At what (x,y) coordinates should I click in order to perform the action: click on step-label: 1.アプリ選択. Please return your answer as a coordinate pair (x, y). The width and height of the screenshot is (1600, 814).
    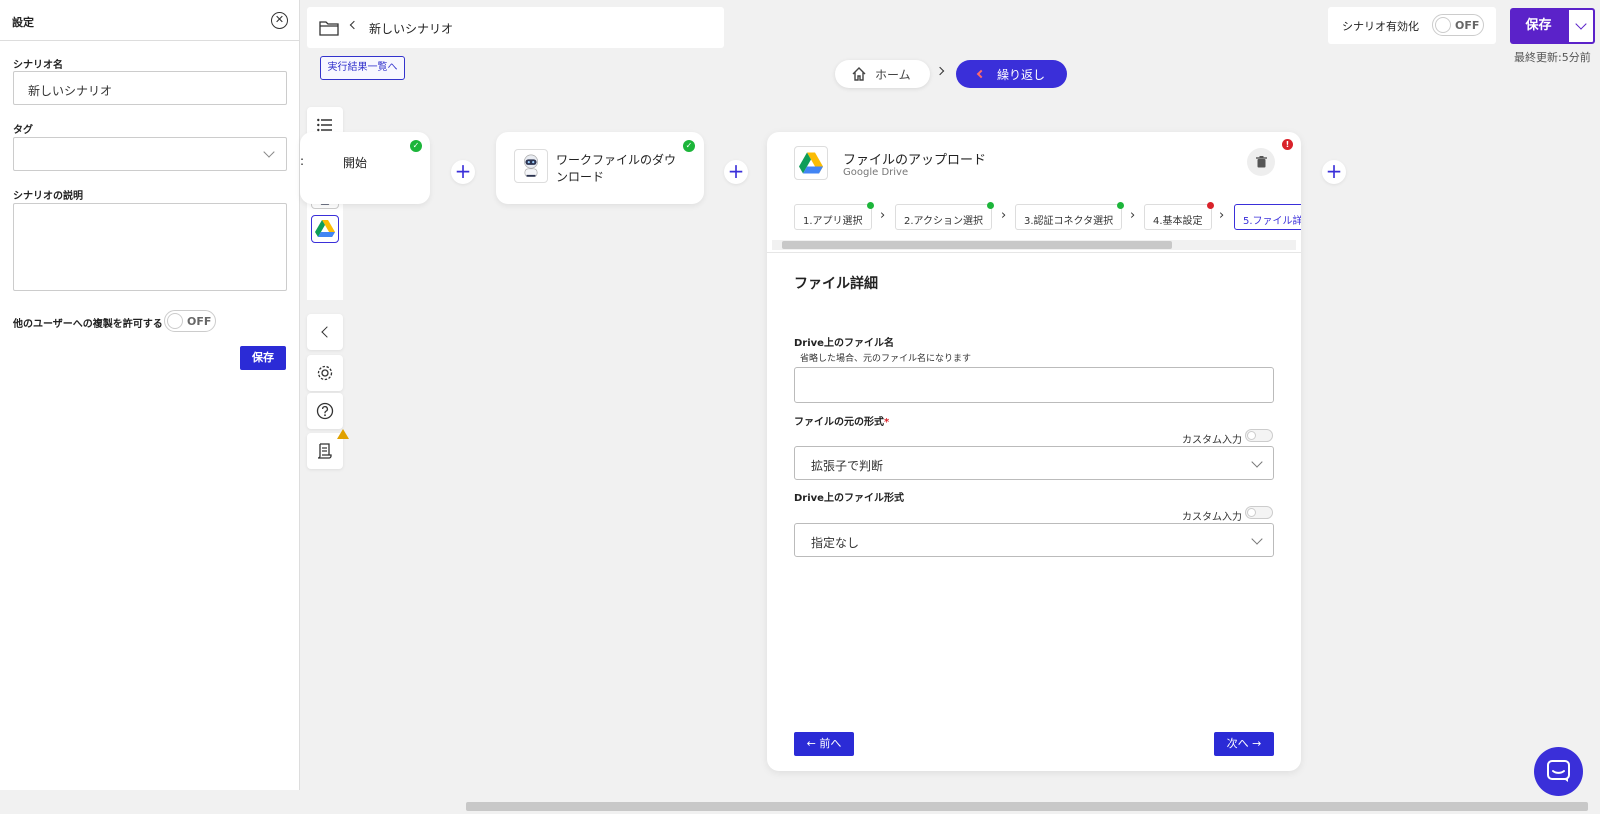
    Looking at the image, I should click on (833, 221).